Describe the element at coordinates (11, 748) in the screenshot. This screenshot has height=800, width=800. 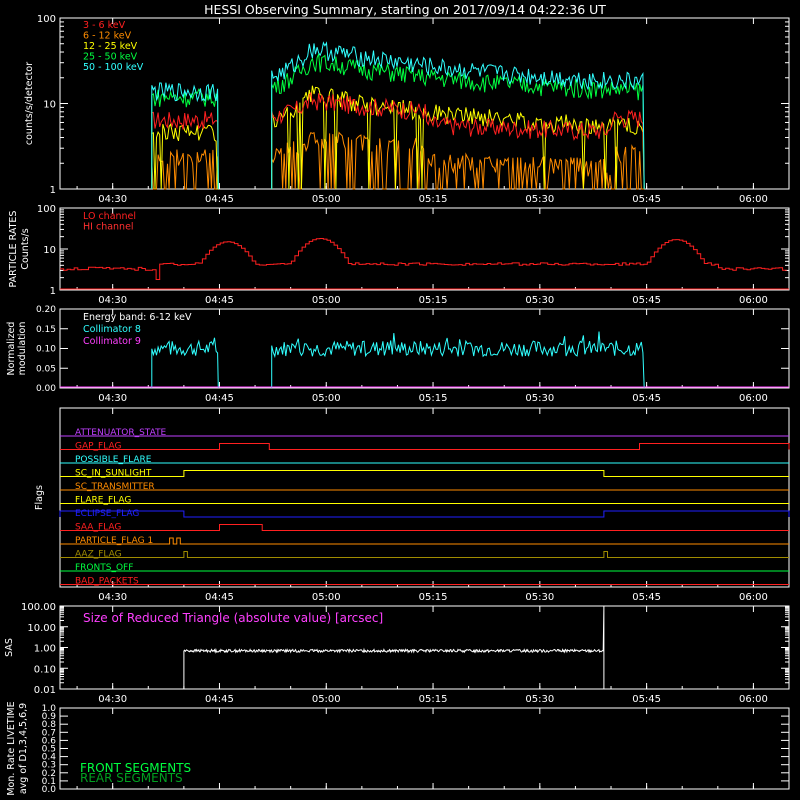
I see `y-axis-label: Mon. Rate LIVETIME` at that location.